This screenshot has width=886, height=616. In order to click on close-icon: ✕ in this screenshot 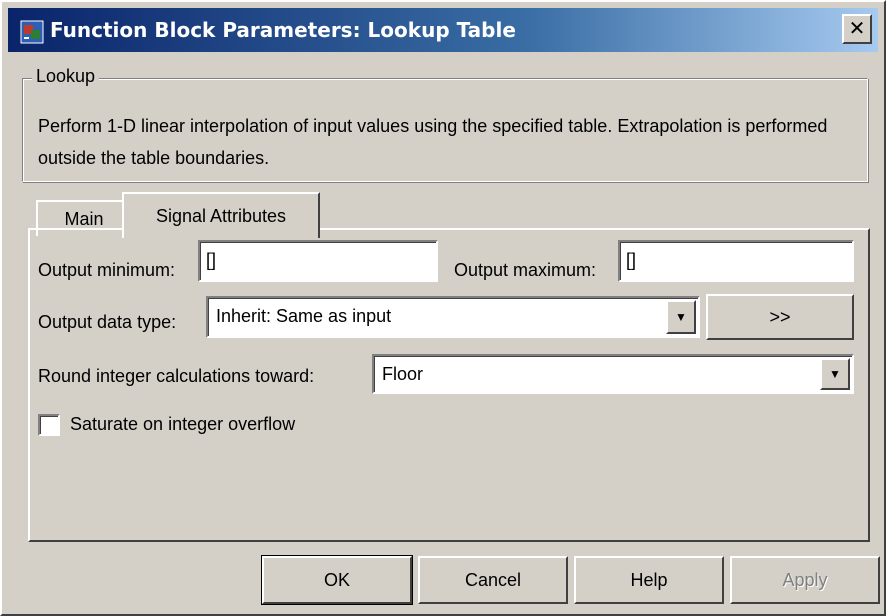, I will do `click(857, 29)`.